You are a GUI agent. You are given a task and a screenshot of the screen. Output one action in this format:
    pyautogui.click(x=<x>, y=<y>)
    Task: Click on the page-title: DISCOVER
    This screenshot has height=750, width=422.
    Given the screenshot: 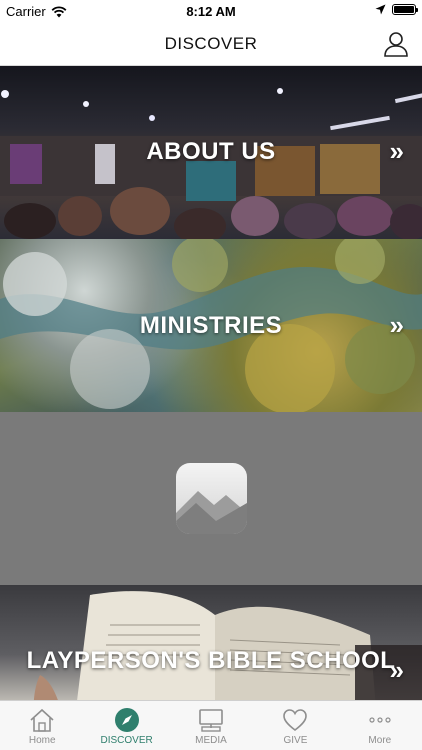 What is the action you would take?
    pyautogui.click(x=211, y=43)
    